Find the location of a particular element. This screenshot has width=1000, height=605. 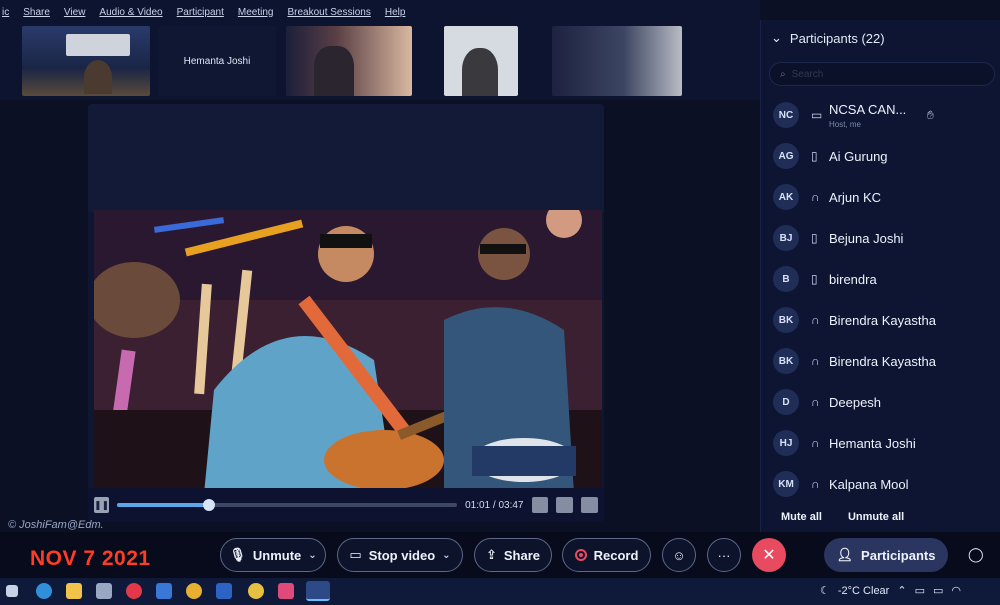

display-icon: ▭ is located at coordinates (938, 590).